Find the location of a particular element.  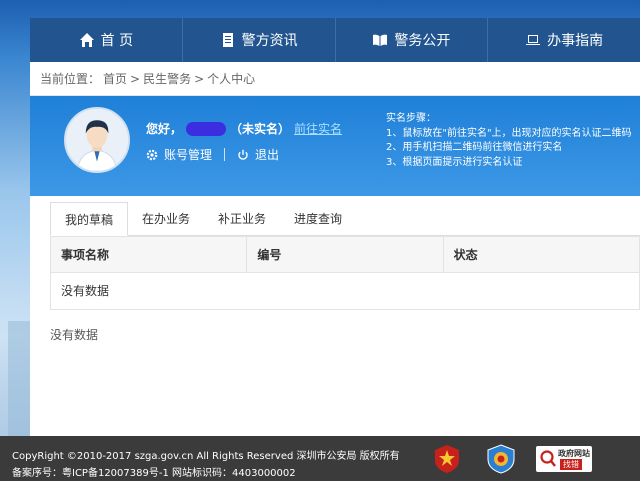

greeting-text: 您好， is located at coordinates (164, 129).